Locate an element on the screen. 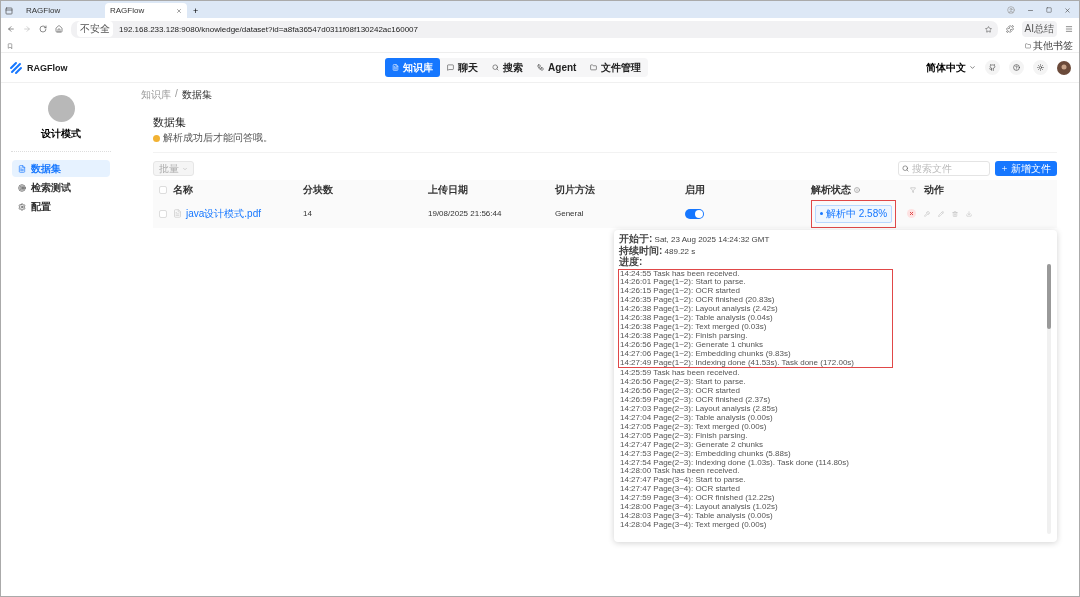 The width and height of the screenshot is (1080, 597). extensions-icon is located at coordinates (1009, 29).